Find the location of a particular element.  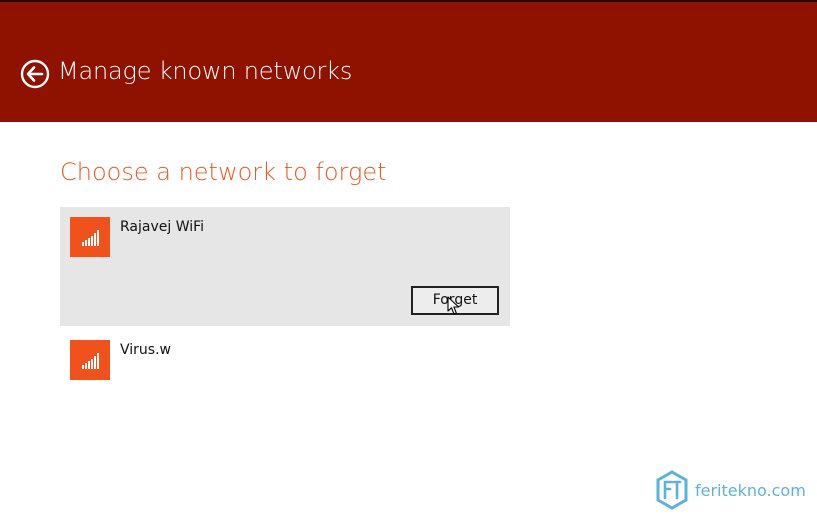

back-arrow-icon is located at coordinates (35, 74).